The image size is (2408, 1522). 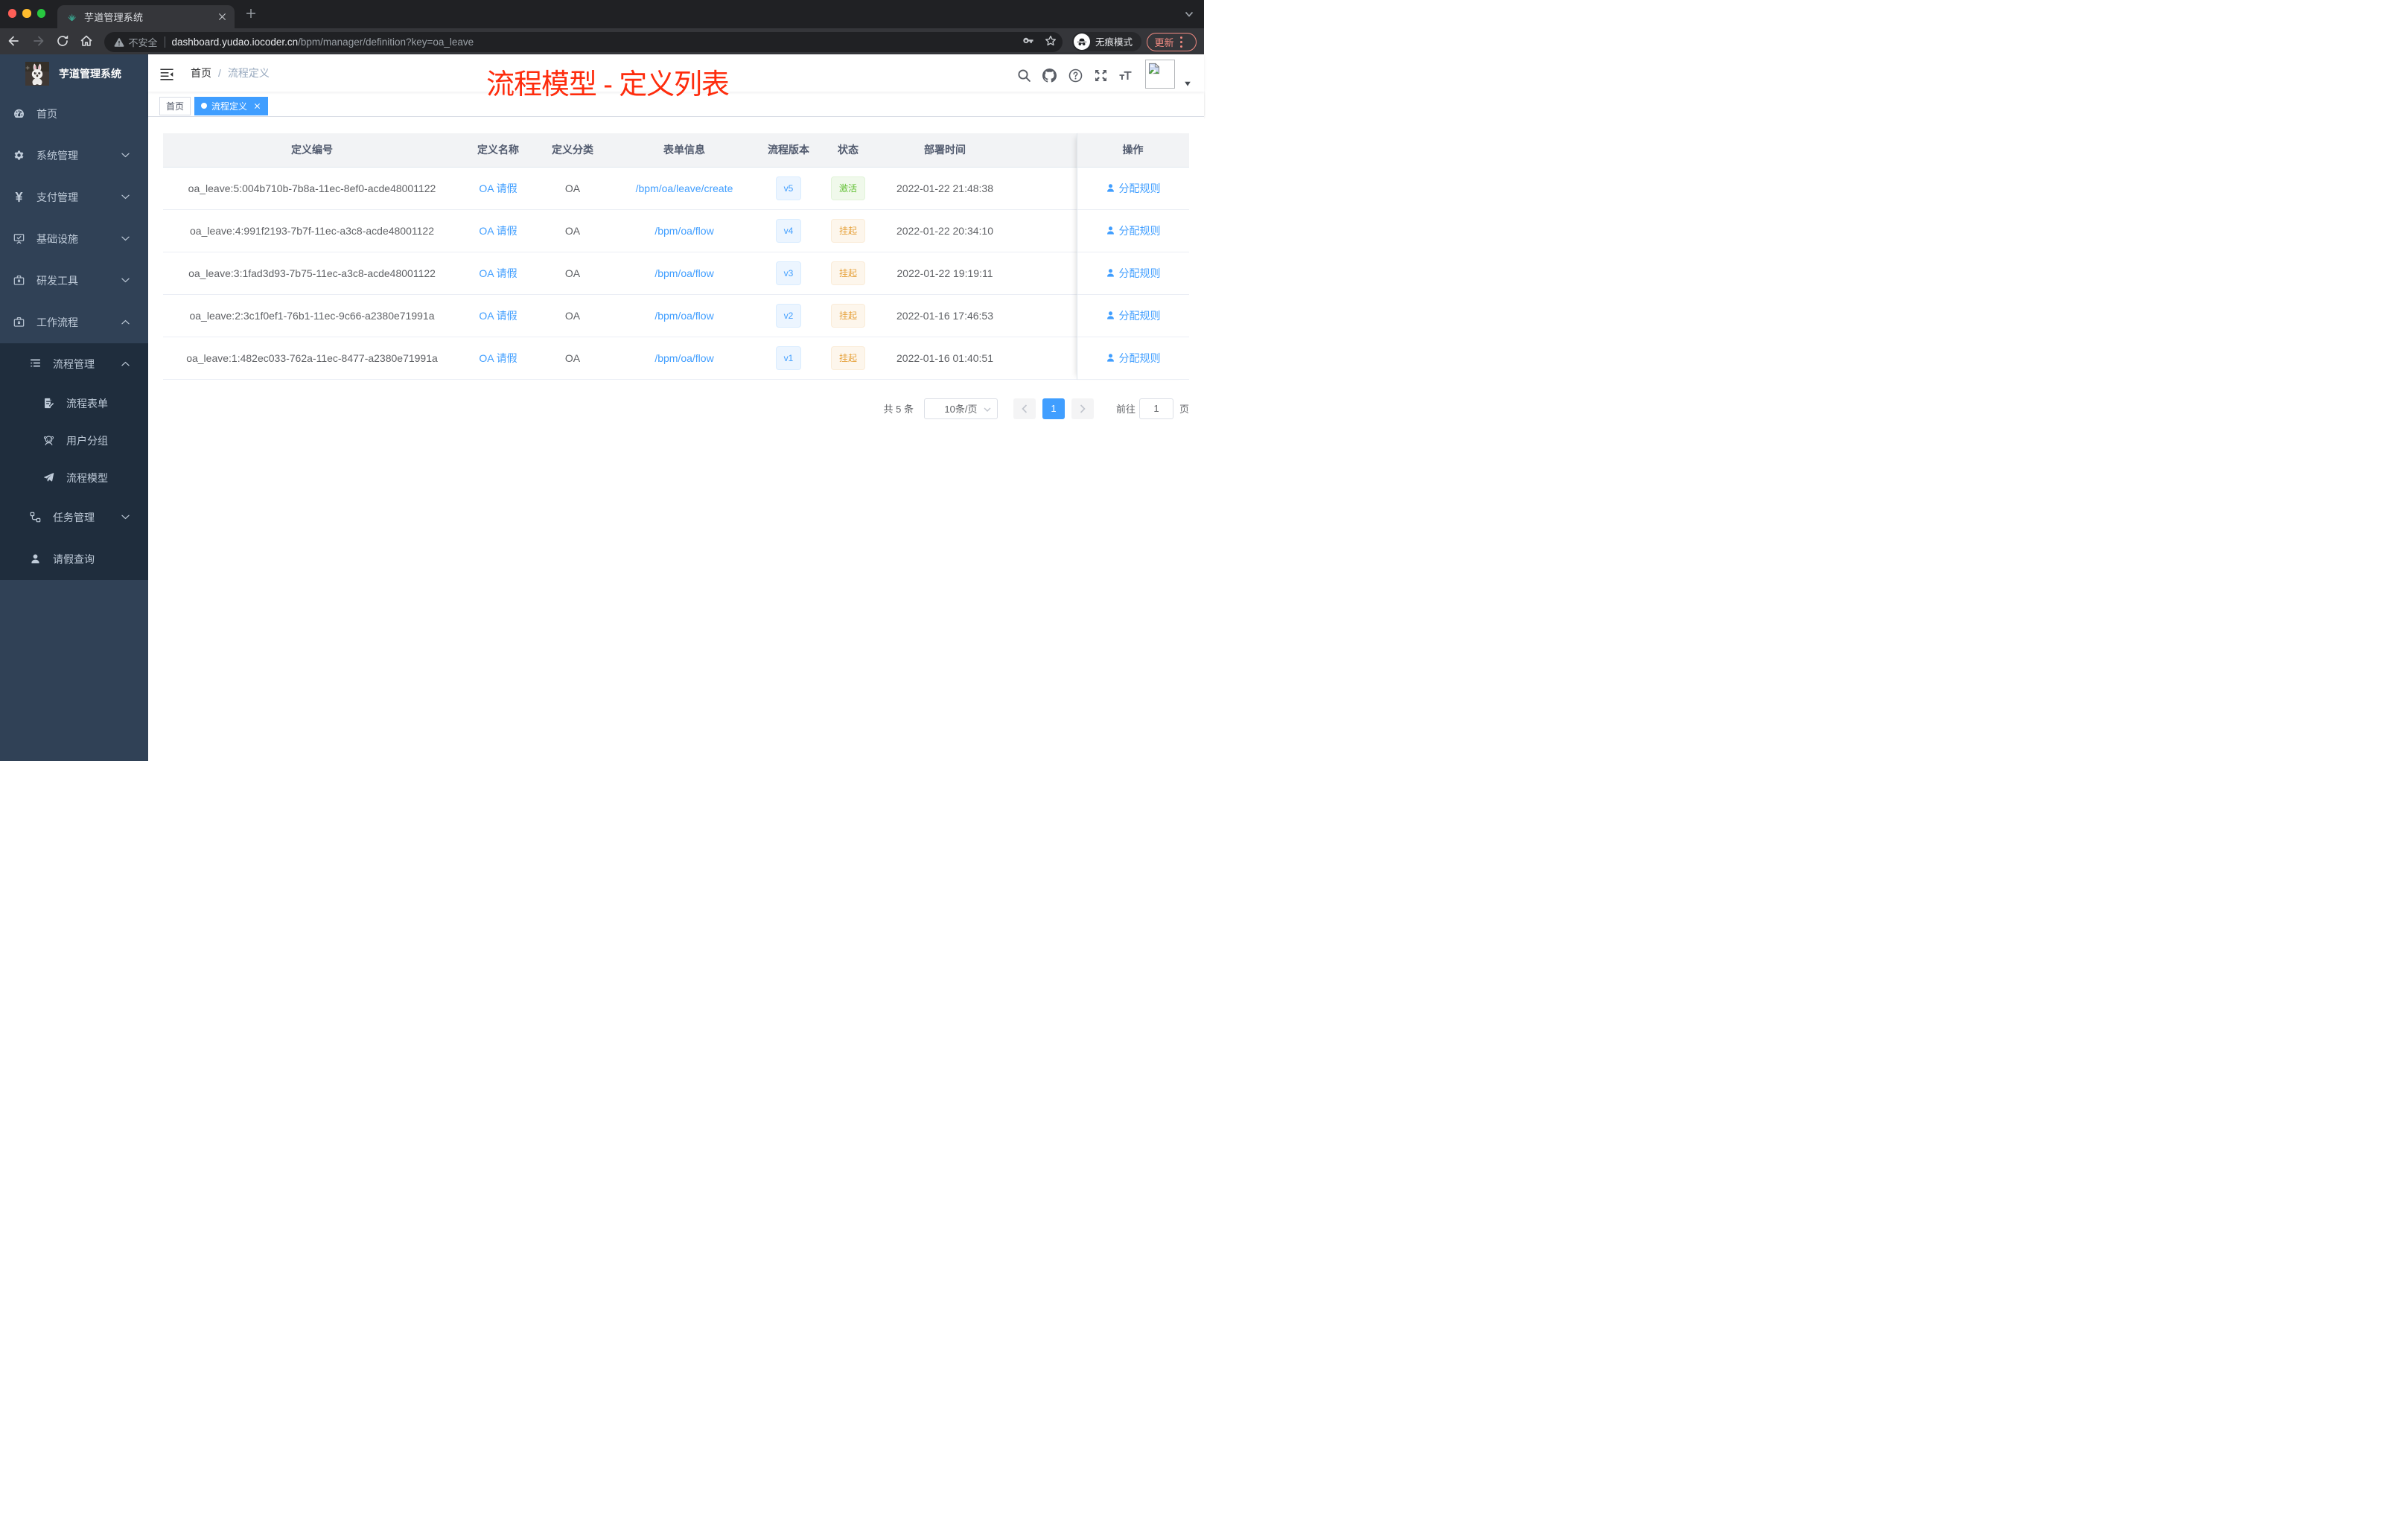 What do you see at coordinates (1027, 41) in the screenshot?
I see `password-key-icon` at bounding box center [1027, 41].